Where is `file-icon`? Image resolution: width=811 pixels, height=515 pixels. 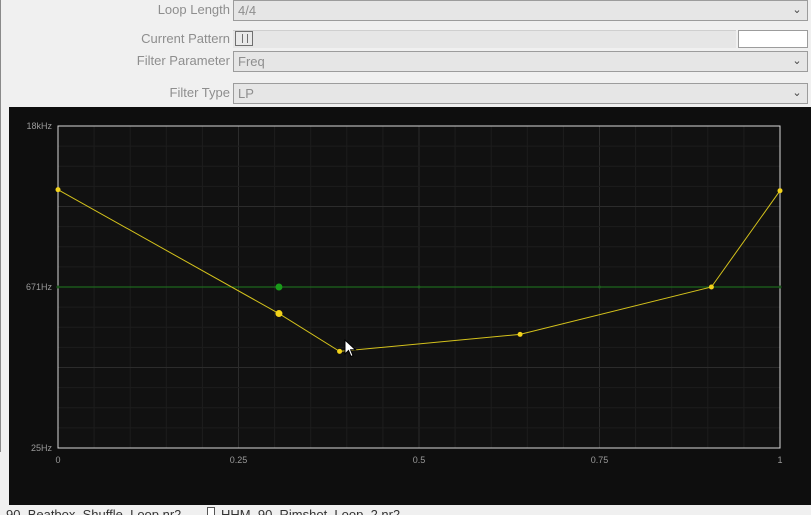 file-icon is located at coordinates (211, 511).